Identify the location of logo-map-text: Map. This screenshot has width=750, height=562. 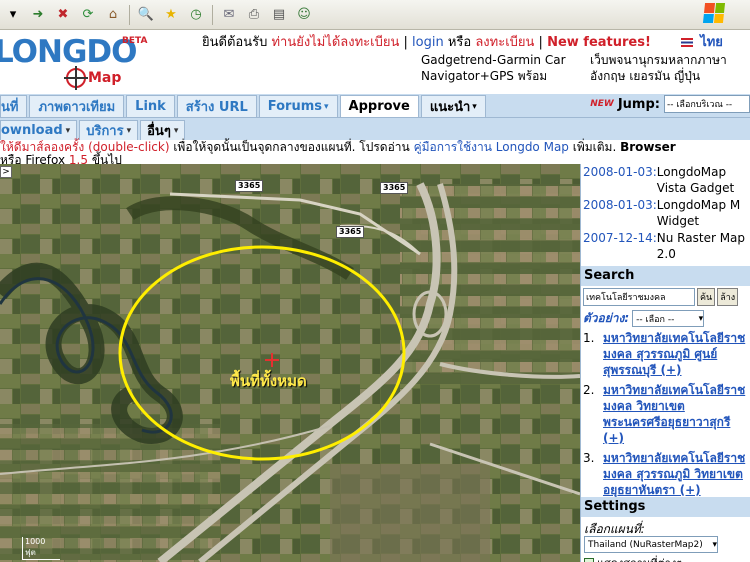
(105, 78).